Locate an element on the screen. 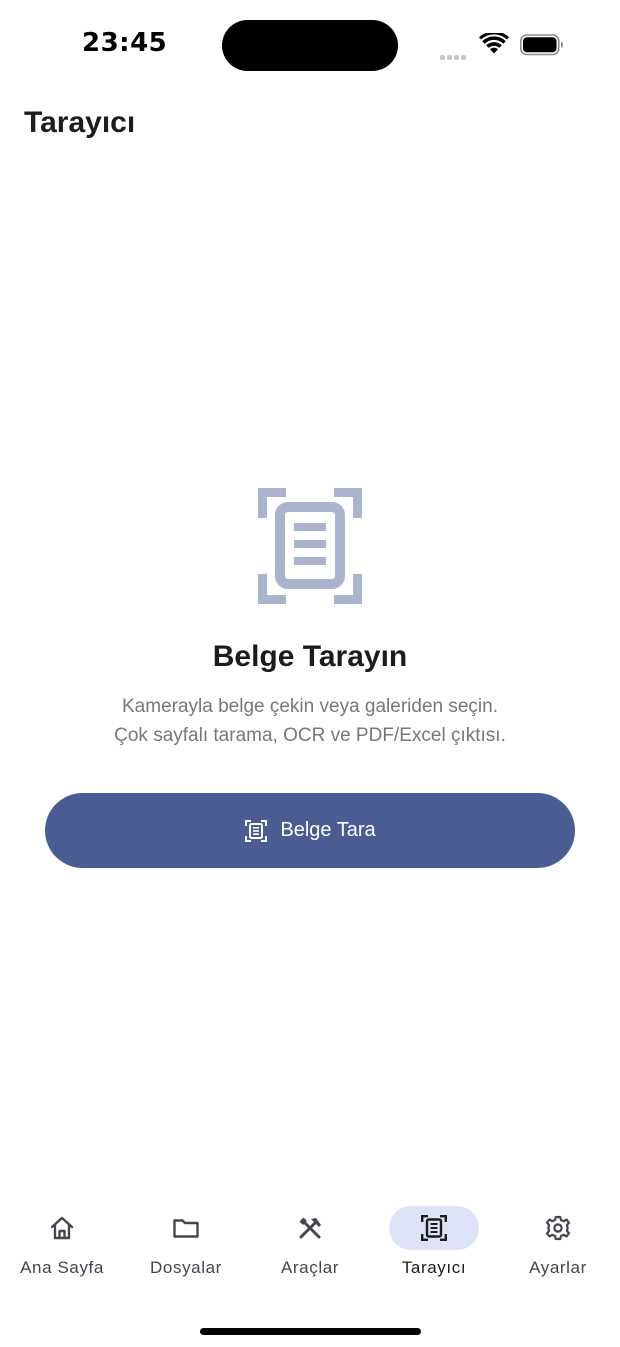 Image resolution: width=620 pixels, height=1347 pixels. nav-item-tools: Araçlar is located at coordinates (310, 1241).